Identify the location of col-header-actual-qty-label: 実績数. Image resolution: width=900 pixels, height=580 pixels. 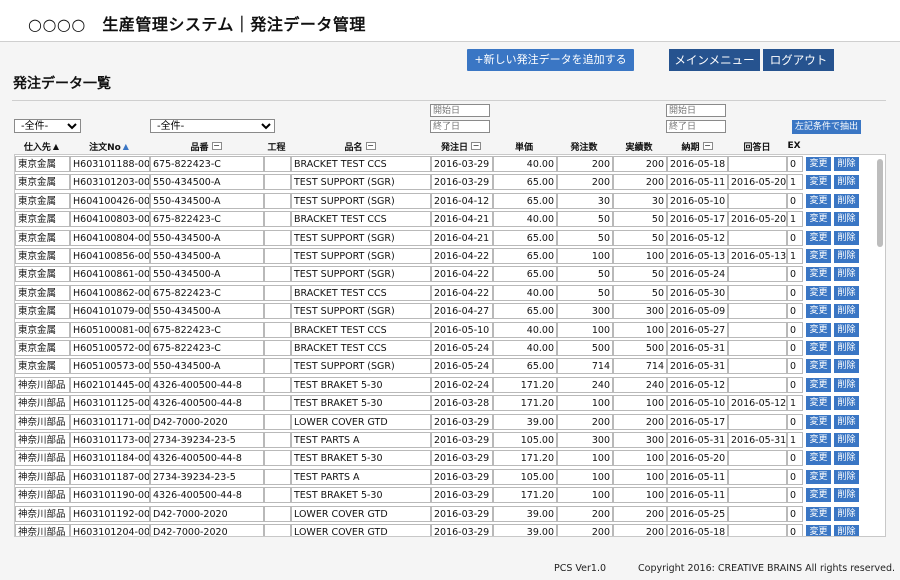
(639, 147).